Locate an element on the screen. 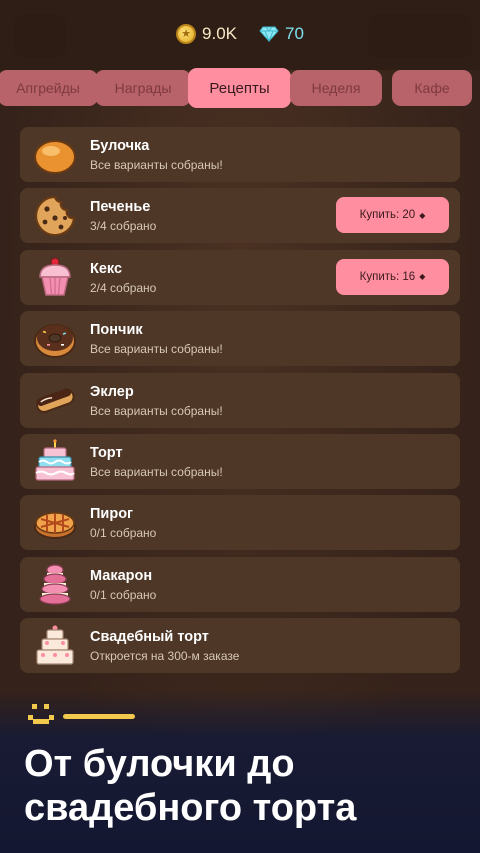  tab-upgrades: Апгрейды is located at coordinates (49, 88).